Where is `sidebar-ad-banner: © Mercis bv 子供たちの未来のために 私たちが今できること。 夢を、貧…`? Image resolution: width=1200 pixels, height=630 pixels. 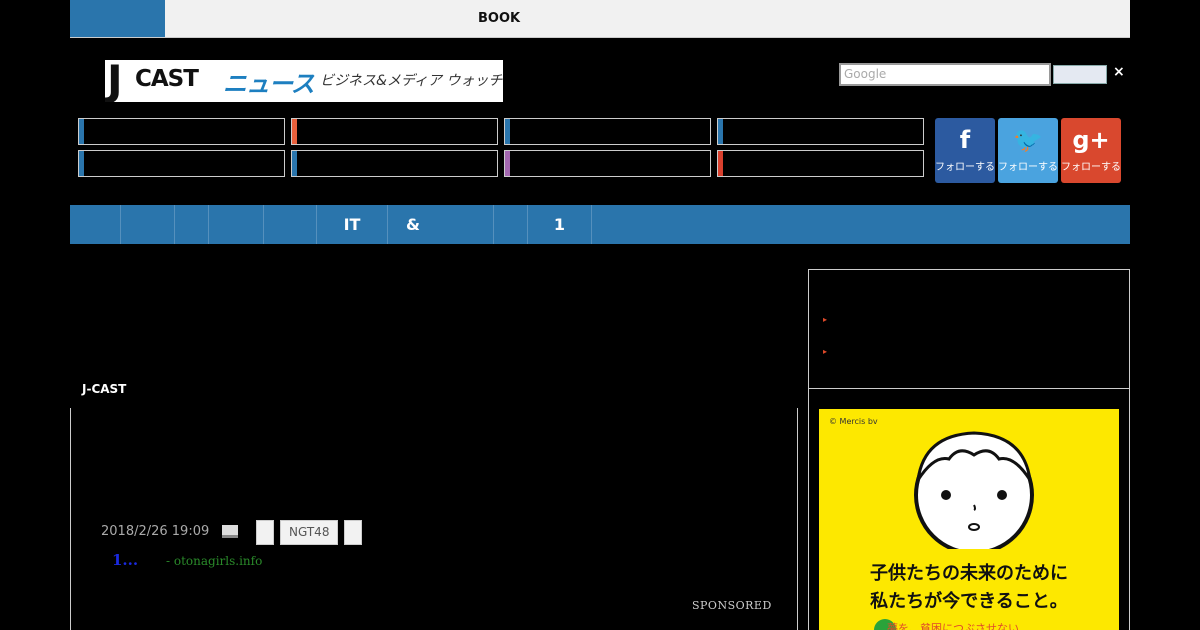
sidebar-ad-banner: © Mercis bv 子供たちの未来のために 私たちが今できること。 夢を、貧… is located at coordinates (969, 519).